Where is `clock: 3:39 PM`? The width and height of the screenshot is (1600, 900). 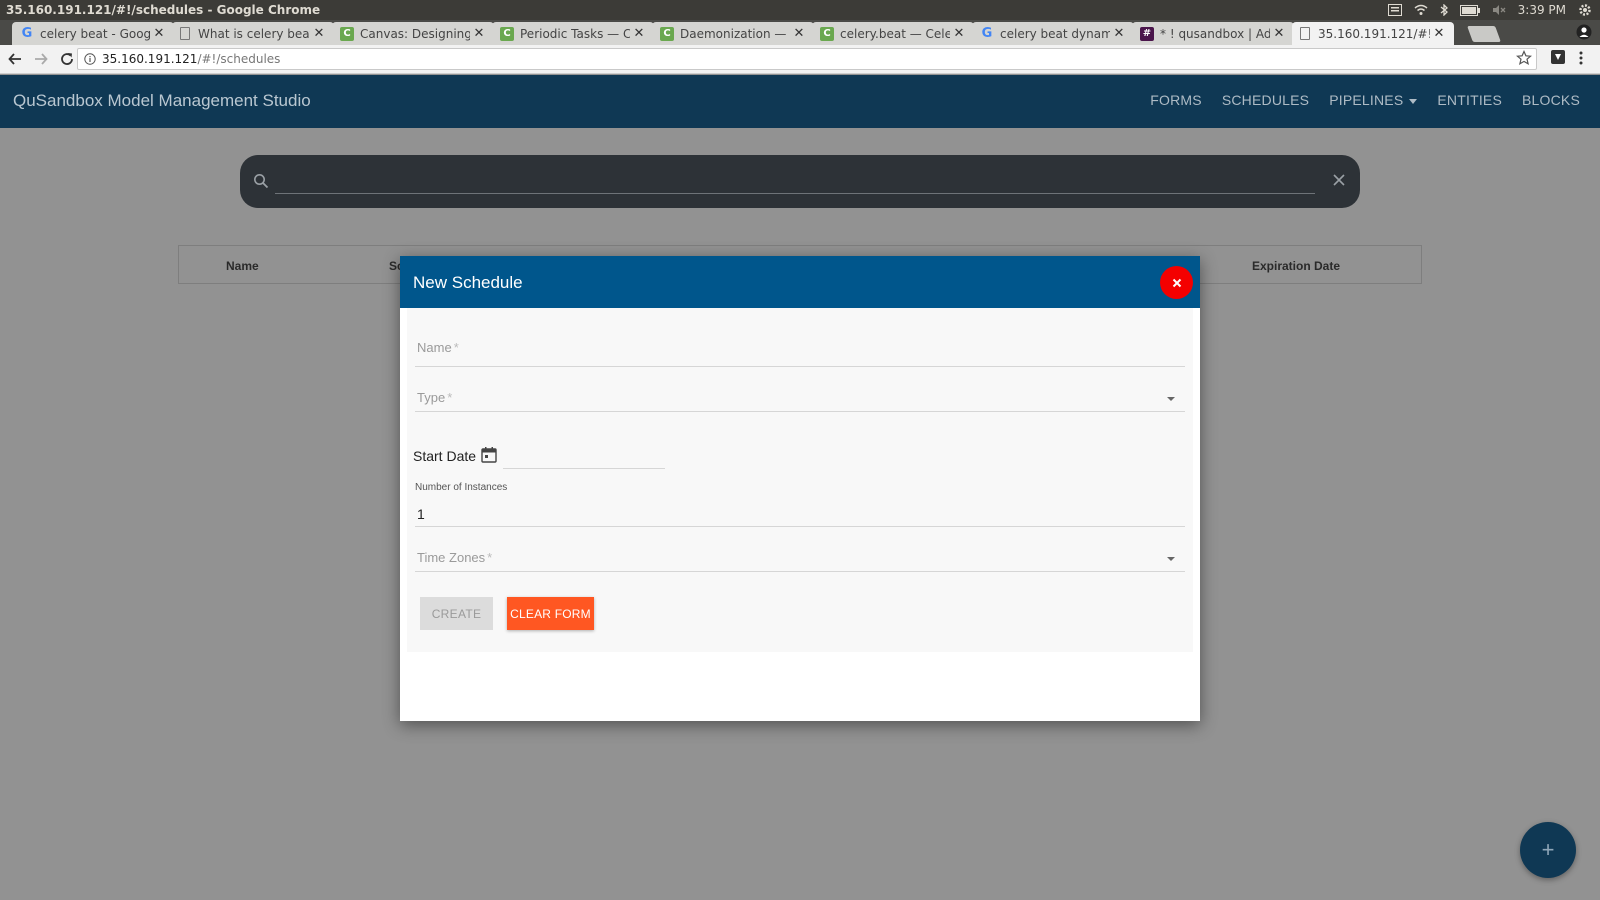 clock: 3:39 PM is located at coordinates (1542, 10).